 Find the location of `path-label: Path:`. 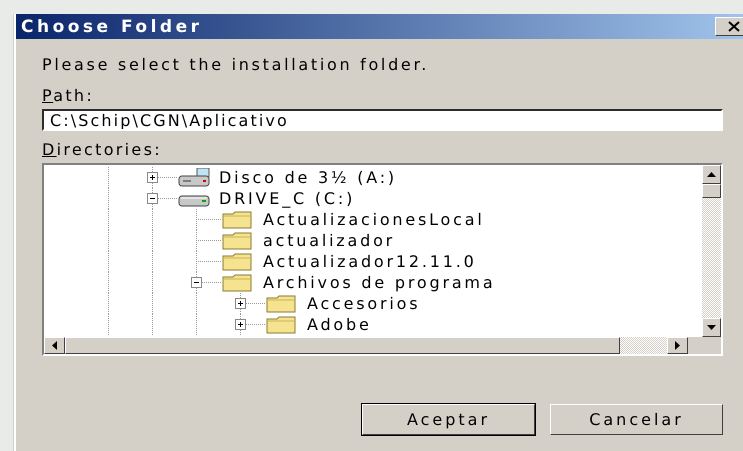

path-label: Path: is located at coordinates (69, 96).